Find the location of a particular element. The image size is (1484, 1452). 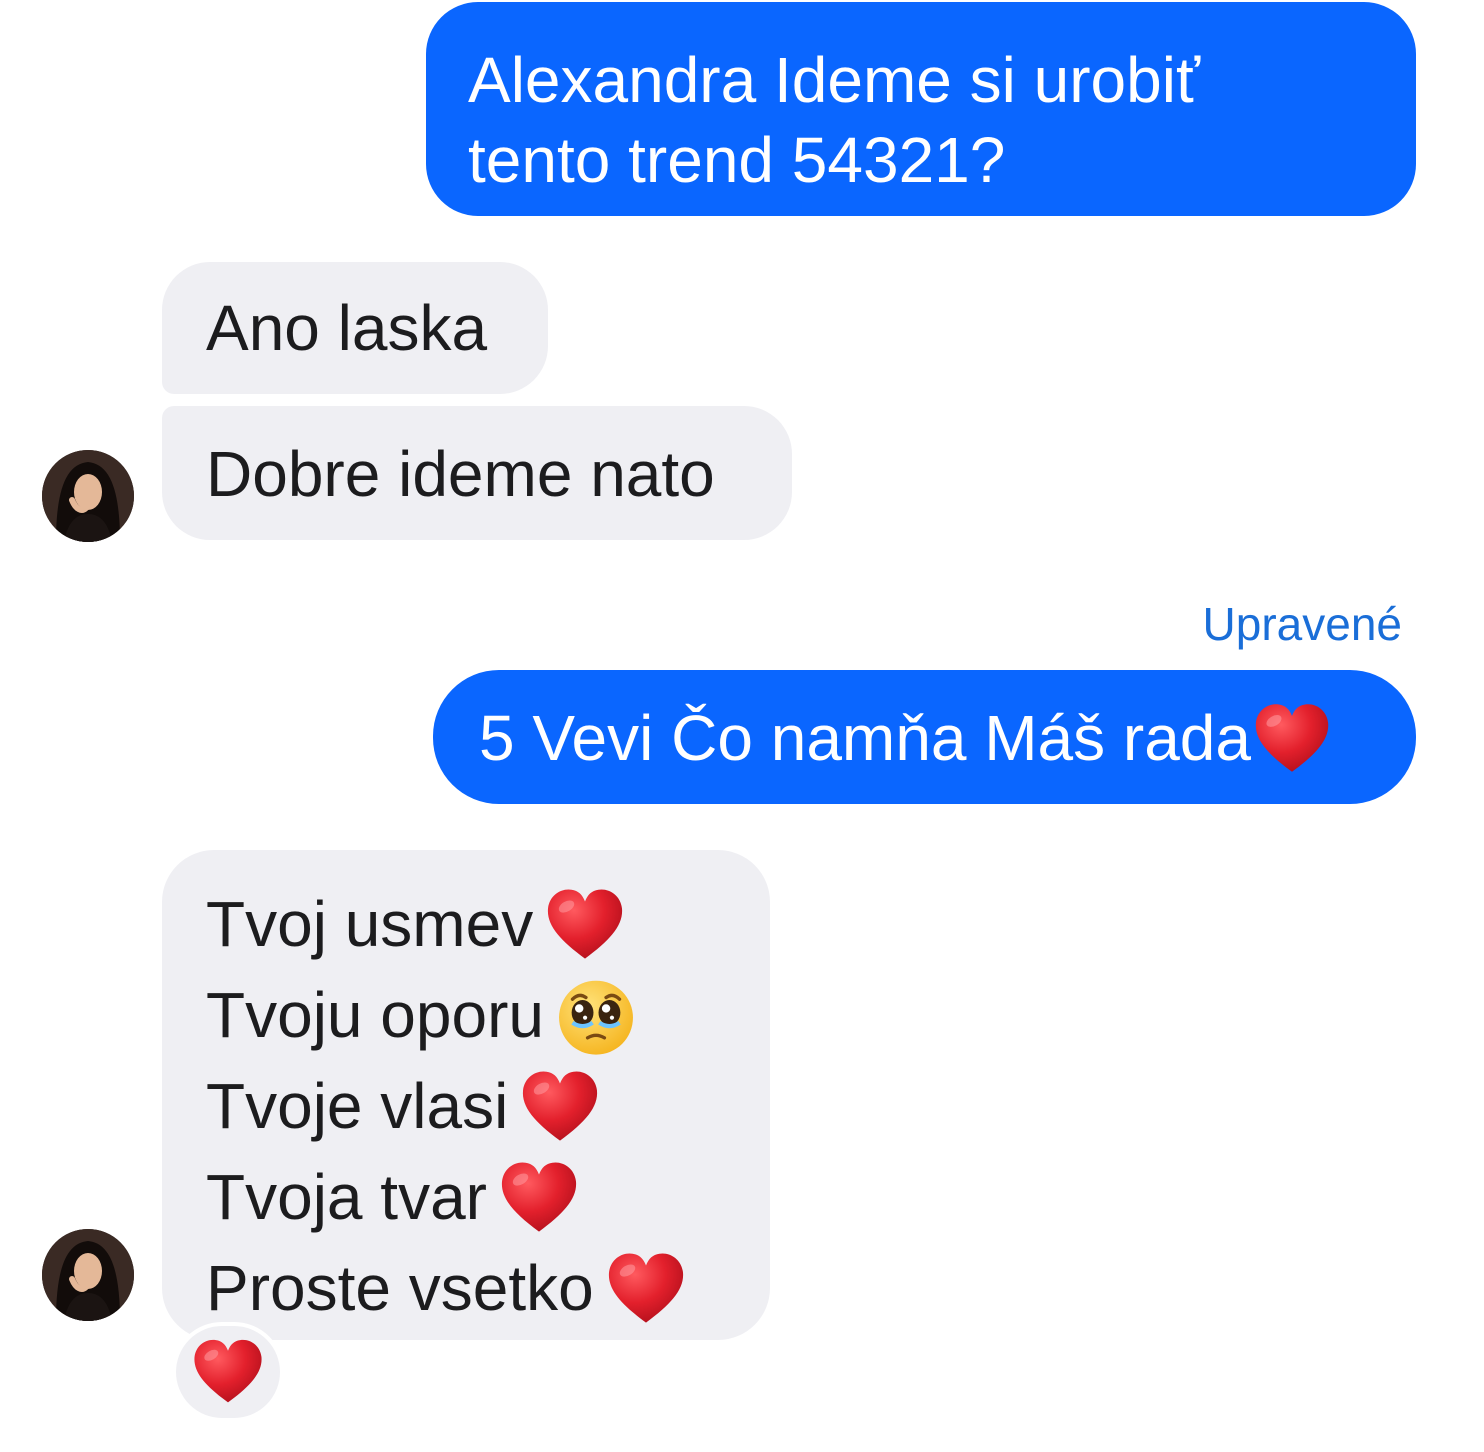

message-text-line: 5 Vevi Čo namňa Máš rada is located at coordinates (924, 741).